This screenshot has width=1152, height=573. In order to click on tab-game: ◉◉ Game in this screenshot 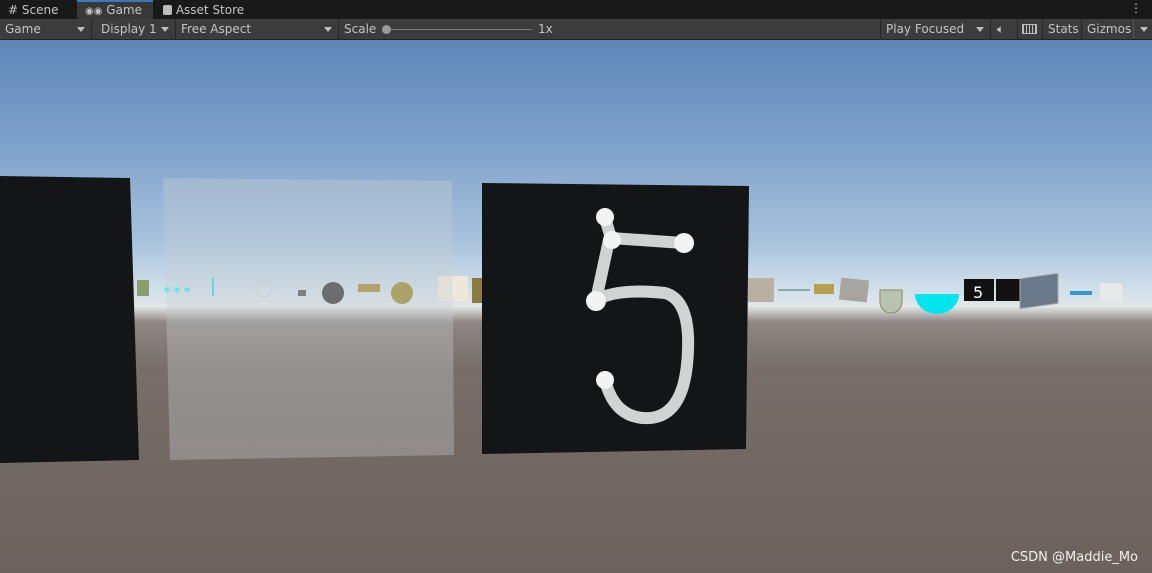, I will do `click(115, 9)`.